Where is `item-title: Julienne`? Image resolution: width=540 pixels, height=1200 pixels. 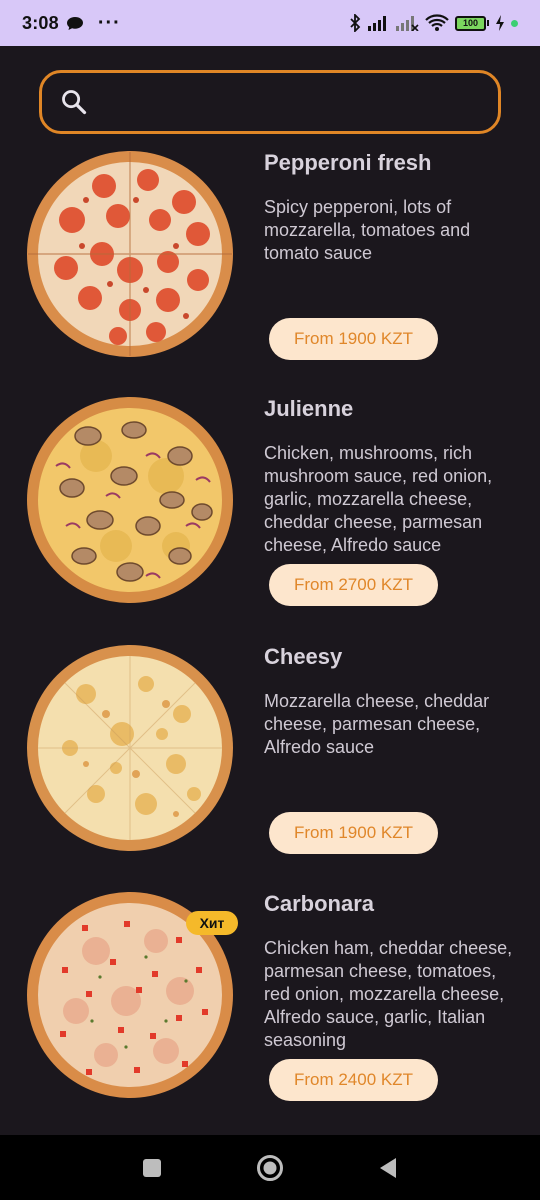 item-title: Julienne is located at coordinates (309, 408).